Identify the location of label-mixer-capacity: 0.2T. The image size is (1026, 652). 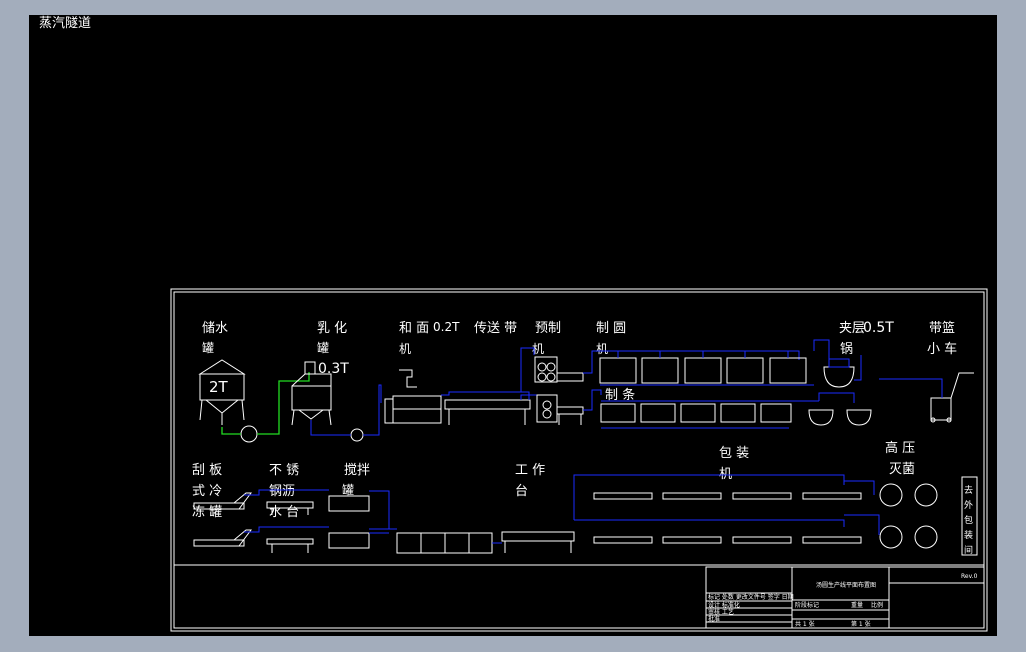
(446, 327).